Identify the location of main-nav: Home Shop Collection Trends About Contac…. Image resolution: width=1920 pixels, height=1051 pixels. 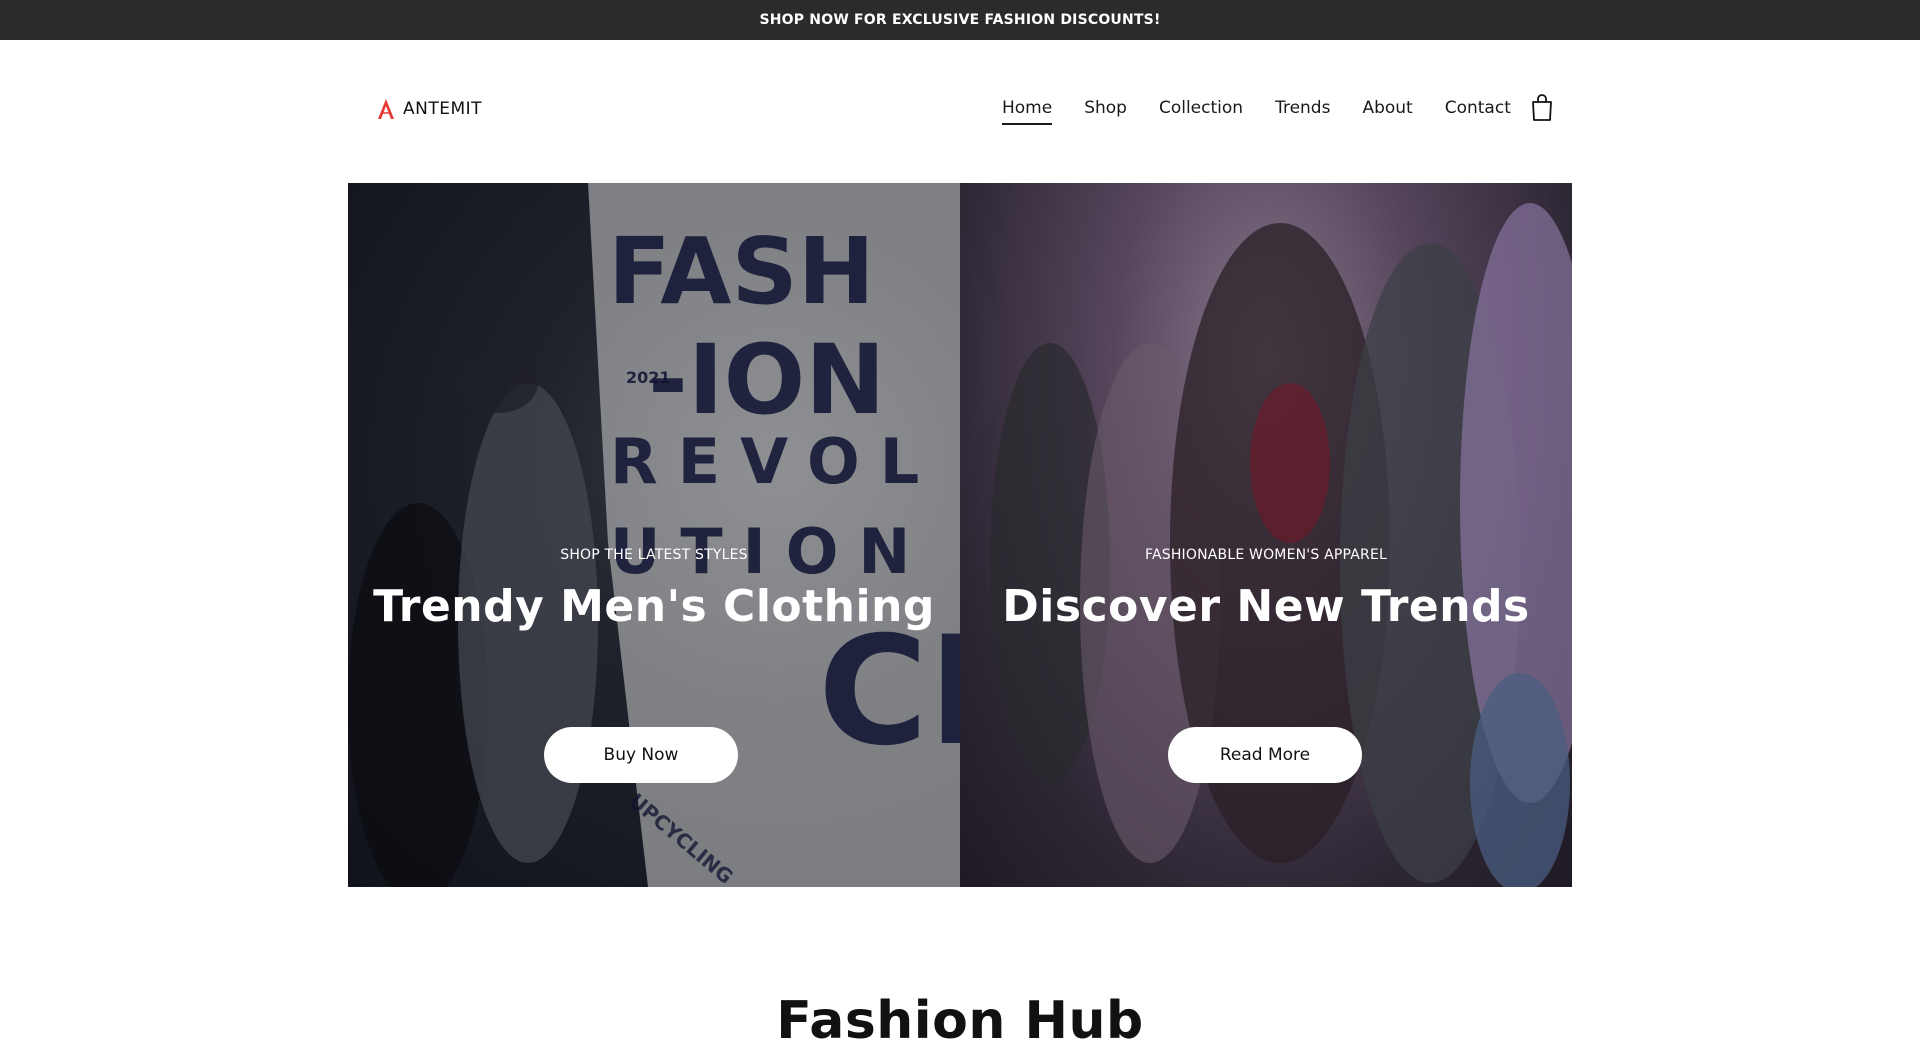
(1272, 111).